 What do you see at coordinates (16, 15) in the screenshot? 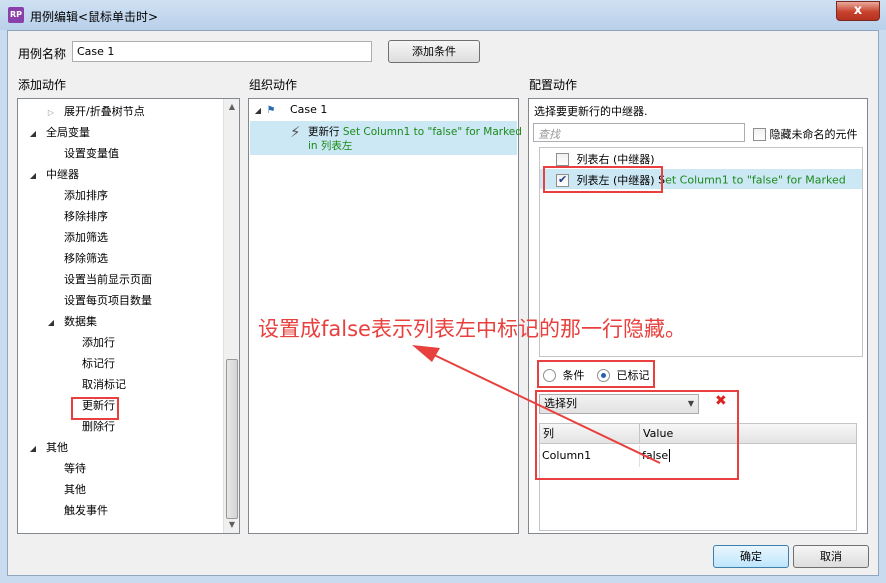
I see `app-icon: RP` at bounding box center [16, 15].